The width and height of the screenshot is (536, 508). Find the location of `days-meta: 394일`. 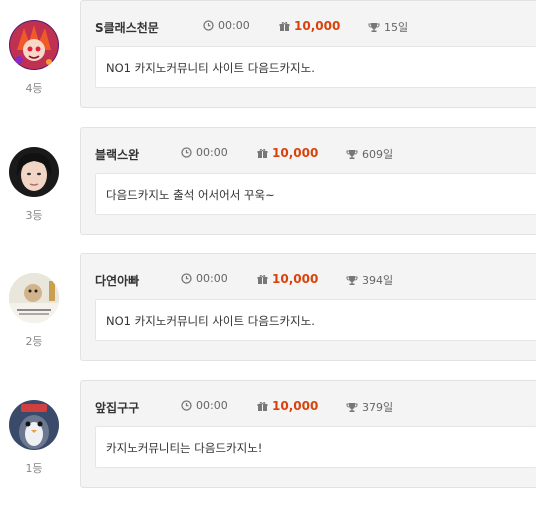

days-meta: 394일 is located at coordinates (369, 280).